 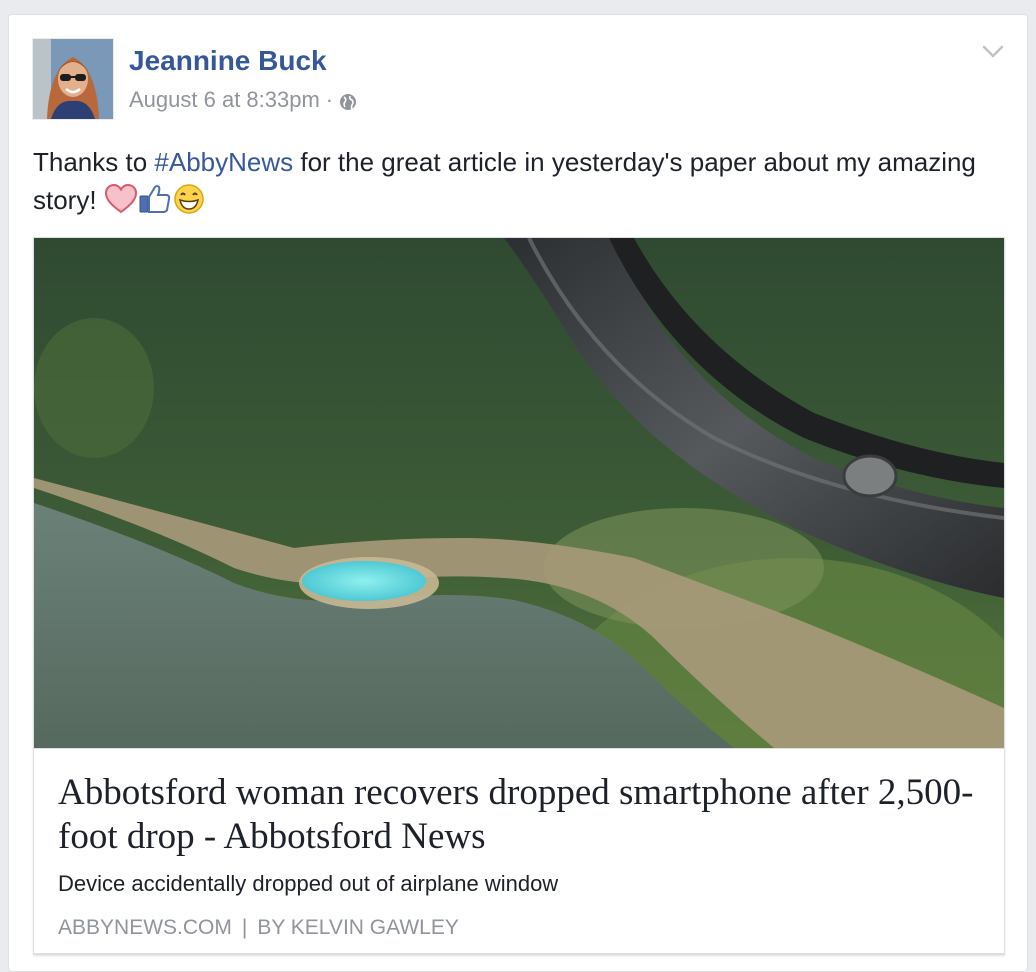 What do you see at coordinates (358, 927) in the screenshot?
I see `link-byline: BY KELVIN GAWLEY` at bounding box center [358, 927].